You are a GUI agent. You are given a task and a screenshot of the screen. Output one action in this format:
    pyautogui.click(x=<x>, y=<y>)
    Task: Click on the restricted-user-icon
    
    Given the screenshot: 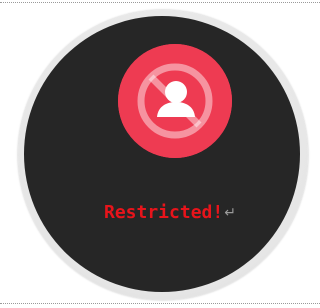 What is the action you would take?
    pyautogui.click(x=175, y=101)
    